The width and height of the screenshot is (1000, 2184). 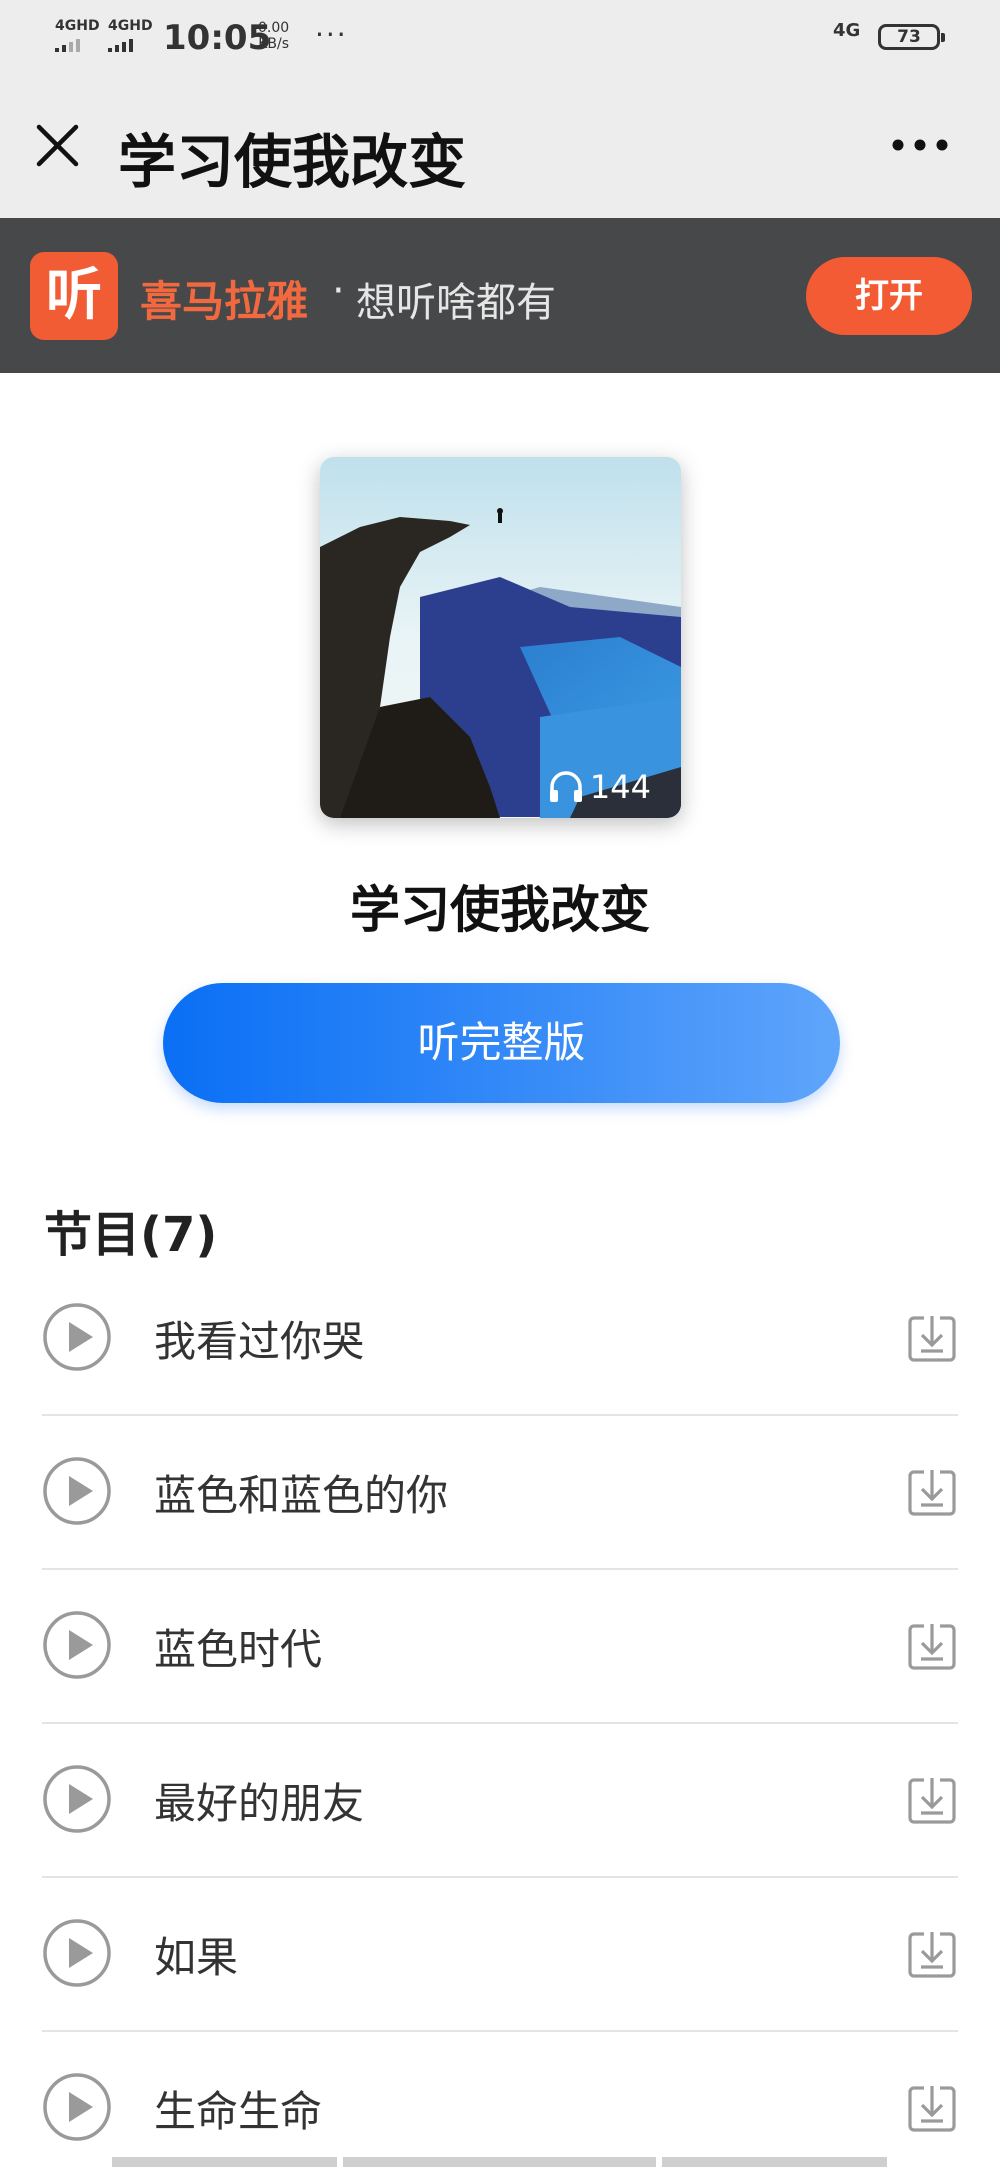 What do you see at coordinates (500, 1493) in the screenshot?
I see `track-row: 蓝色和蓝色的你` at bounding box center [500, 1493].